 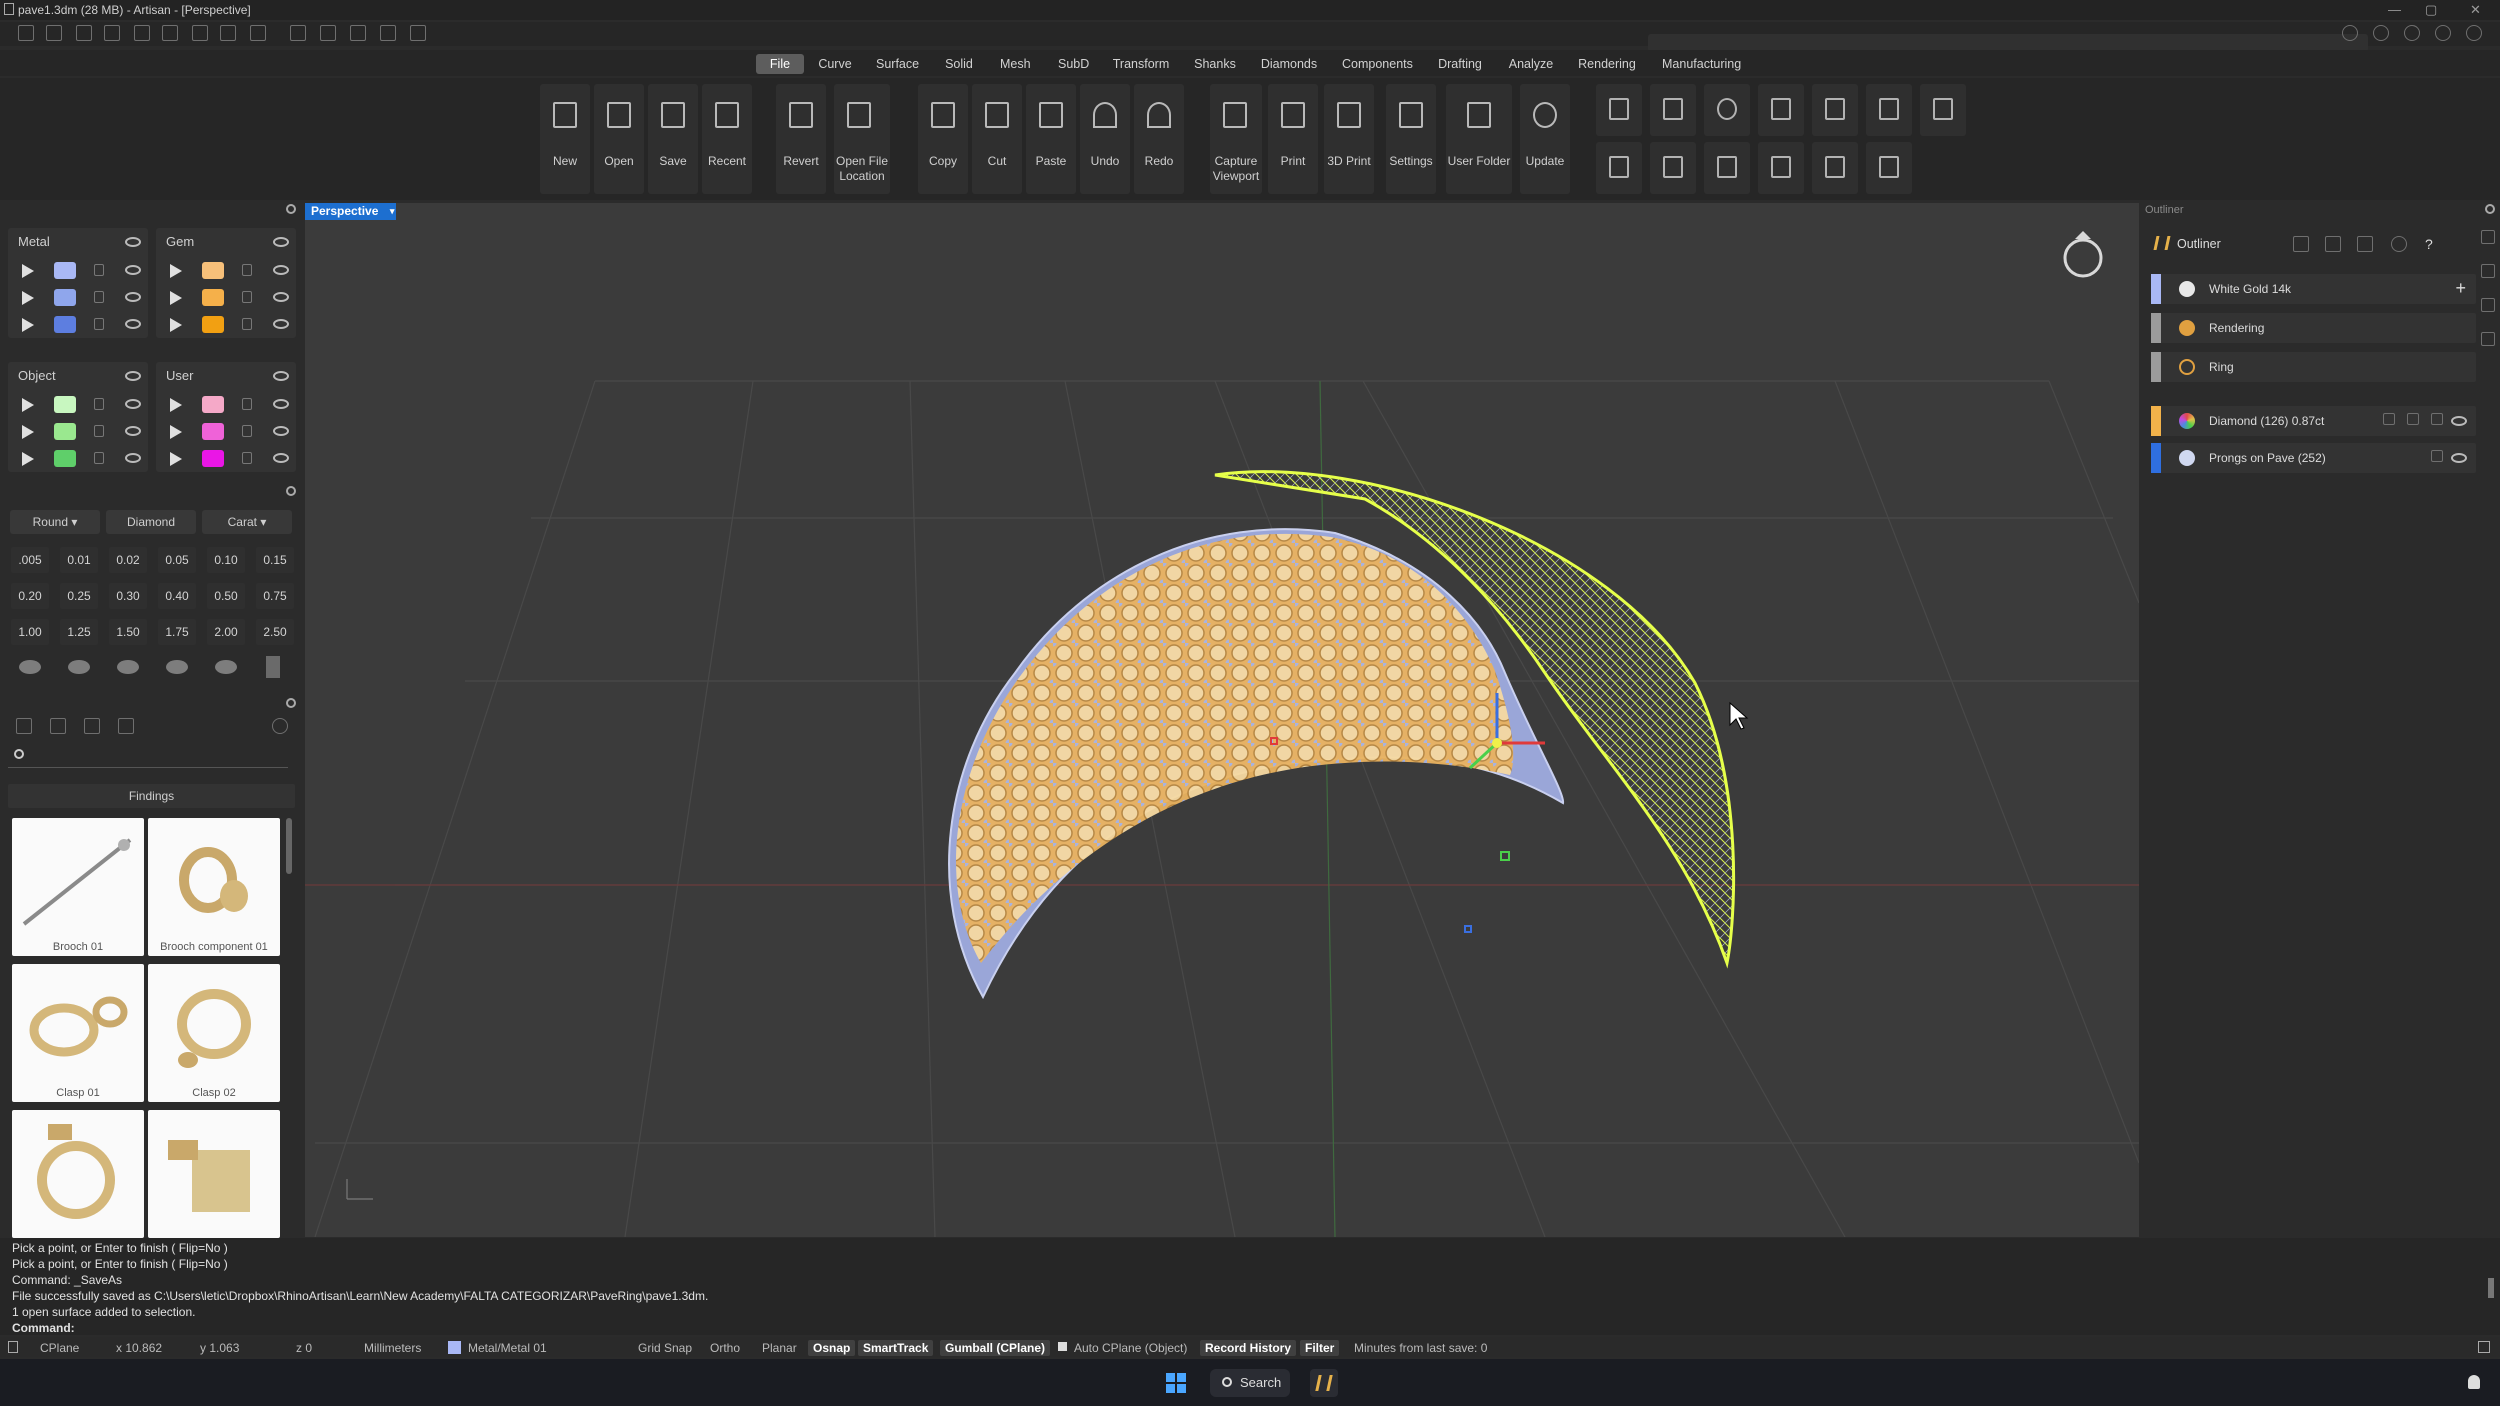 What do you see at coordinates (1701, 64) in the screenshot?
I see `menu-manufacturing: Manufacturing` at bounding box center [1701, 64].